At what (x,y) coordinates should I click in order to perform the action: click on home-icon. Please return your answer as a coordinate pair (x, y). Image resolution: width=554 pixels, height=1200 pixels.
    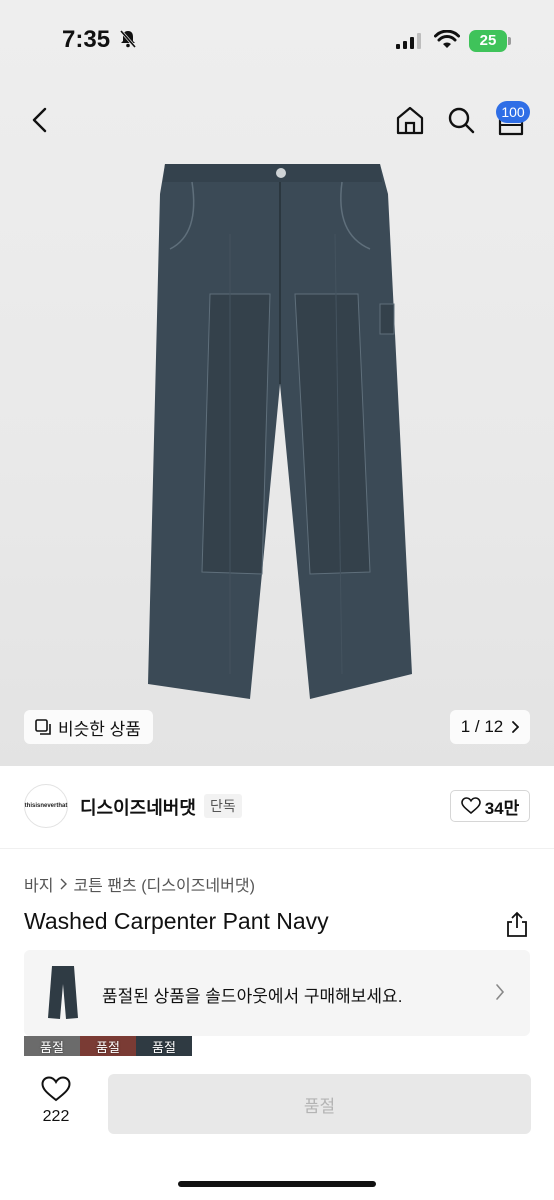
    Looking at the image, I should click on (410, 120).